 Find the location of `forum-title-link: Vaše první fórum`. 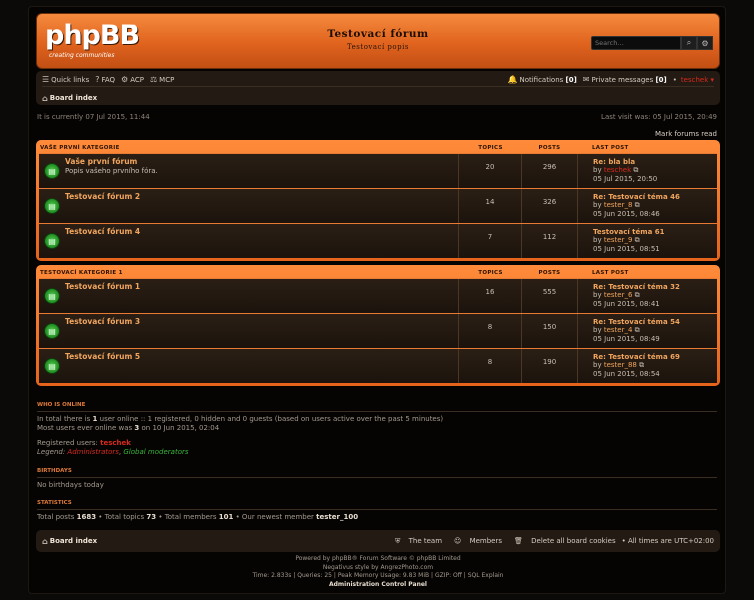

forum-title-link: Vaše první fórum is located at coordinates (101, 161).